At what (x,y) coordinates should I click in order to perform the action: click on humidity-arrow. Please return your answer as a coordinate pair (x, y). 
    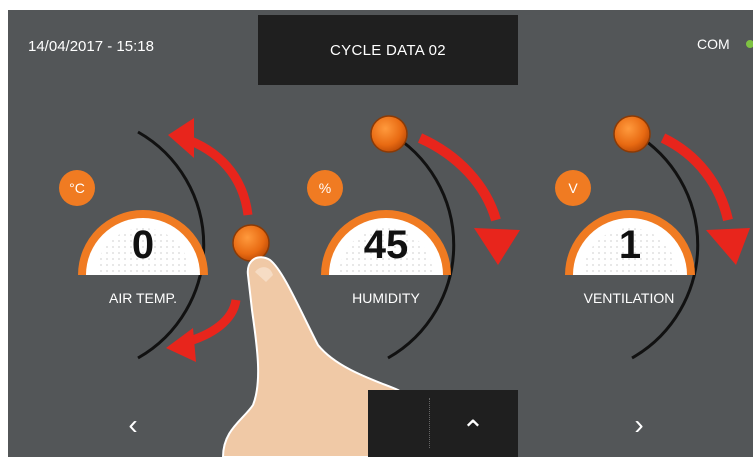
    Looking at the image, I should click on (459, 177).